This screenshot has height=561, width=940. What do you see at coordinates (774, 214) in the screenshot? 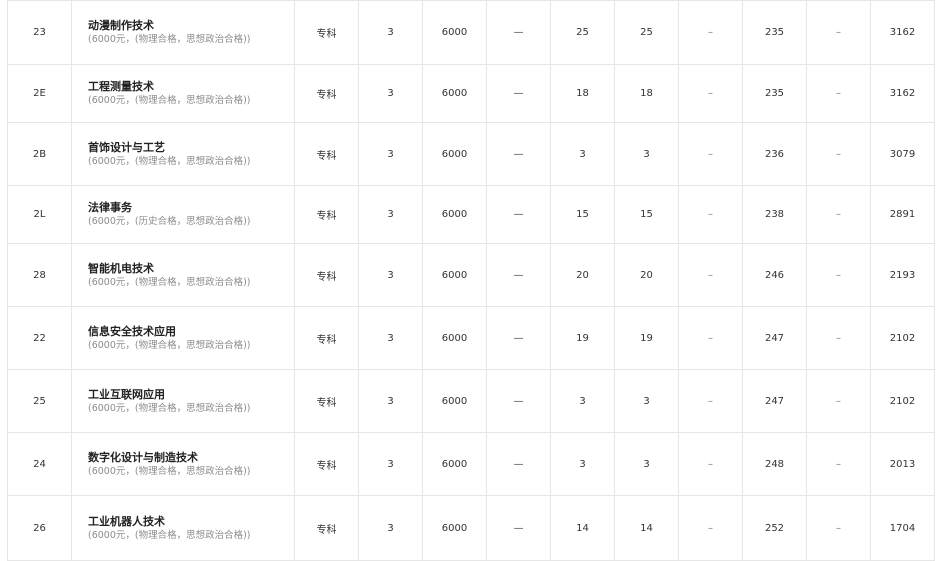
I see `min-score: 238` at bounding box center [774, 214].